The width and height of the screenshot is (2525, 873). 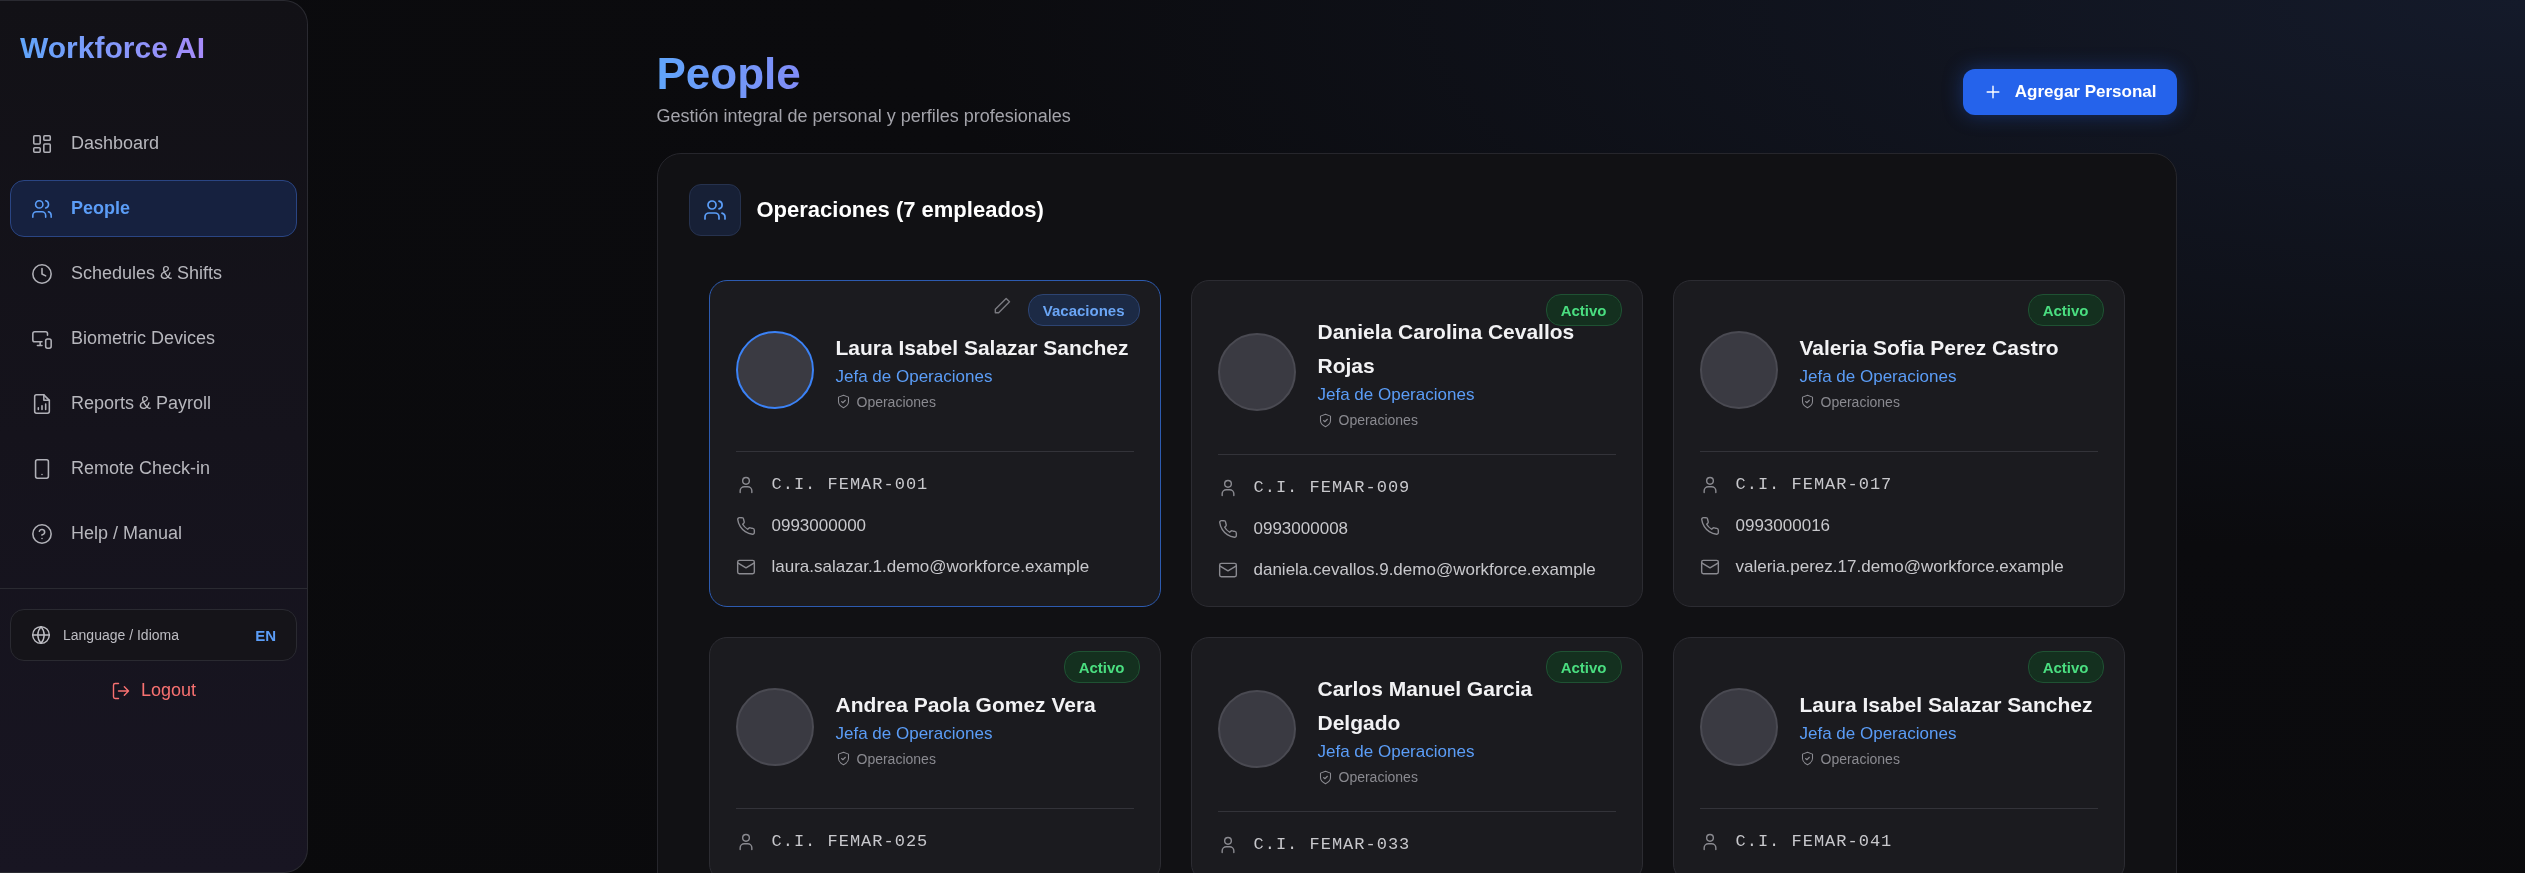 I want to click on employee-card: Activo Daniela Carolina Cevallos Rojas Jefa de Operaciones Operaciones C.I. FEMAR-009 0993000008 daniela.cevallos.9.demo@workforce.example, so click(x=1416, y=443).